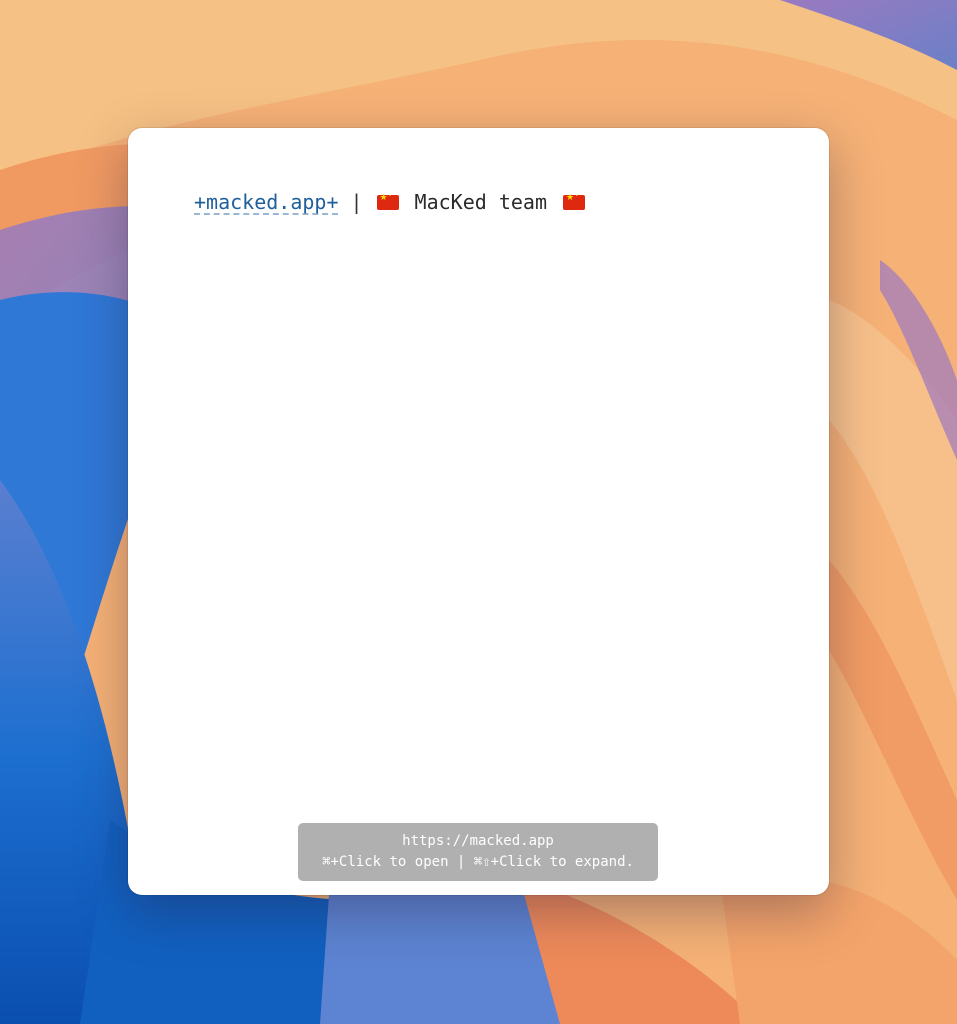  Describe the element at coordinates (478, 841) in the screenshot. I see `tooltip-url: https://macked.app` at that location.